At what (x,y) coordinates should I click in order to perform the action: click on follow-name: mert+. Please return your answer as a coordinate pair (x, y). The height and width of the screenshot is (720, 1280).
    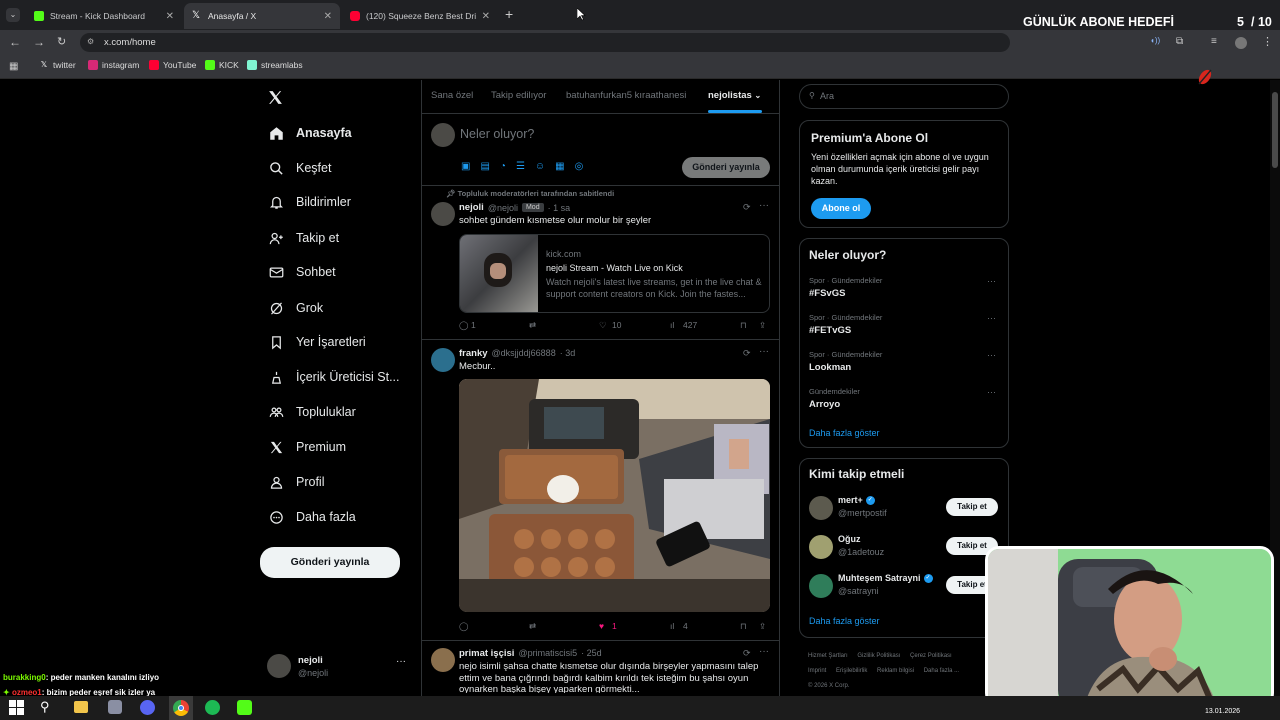
    Looking at the image, I should click on (850, 500).